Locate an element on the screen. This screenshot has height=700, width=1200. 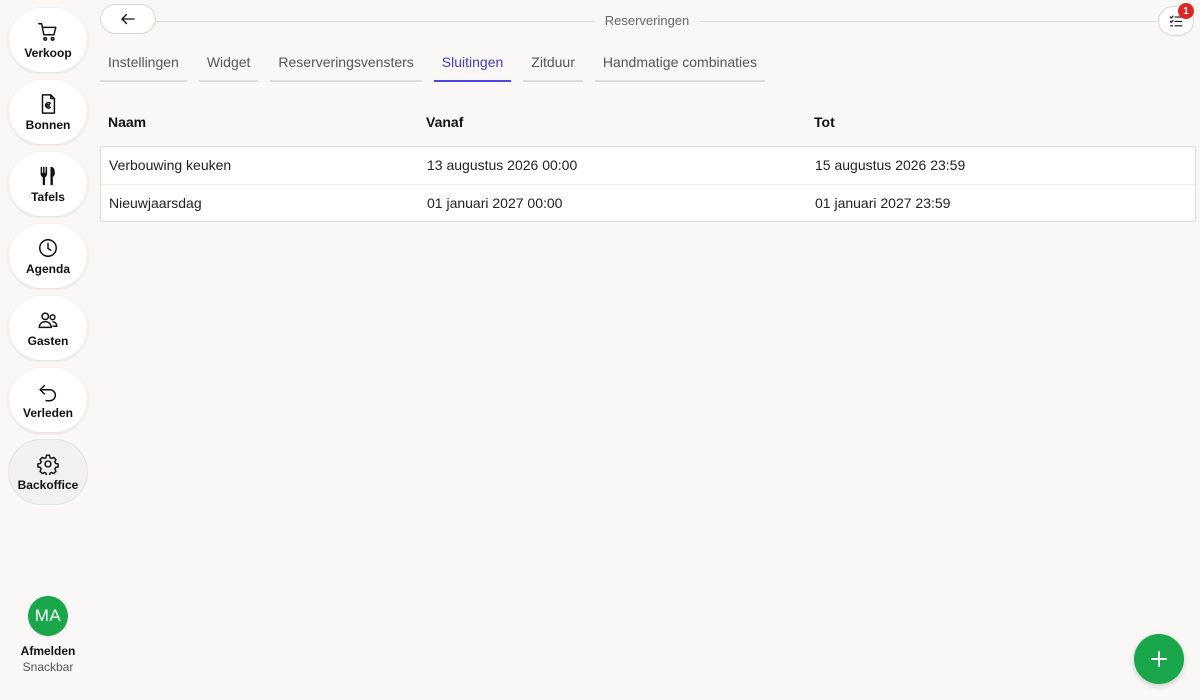
nav-verkoop-button: Verkoop is located at coordinates (48, 40).